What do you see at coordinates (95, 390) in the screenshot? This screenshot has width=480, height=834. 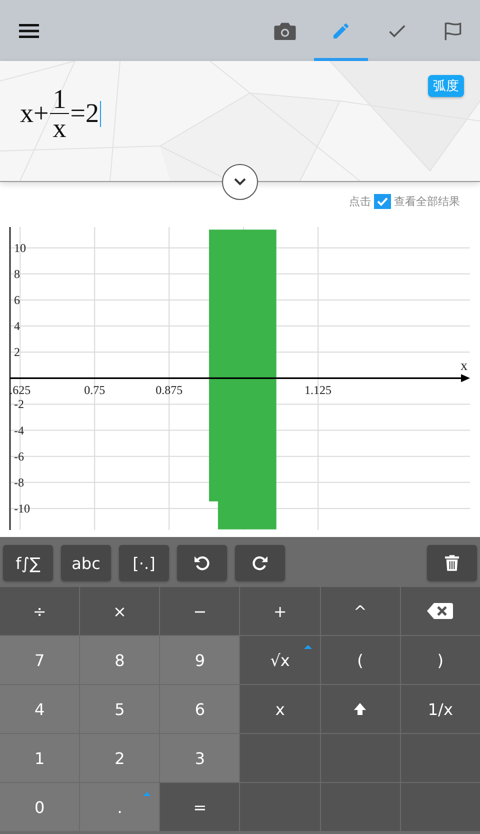 I see `x-tick-label: 0.75` at bounding box center [95, 390].